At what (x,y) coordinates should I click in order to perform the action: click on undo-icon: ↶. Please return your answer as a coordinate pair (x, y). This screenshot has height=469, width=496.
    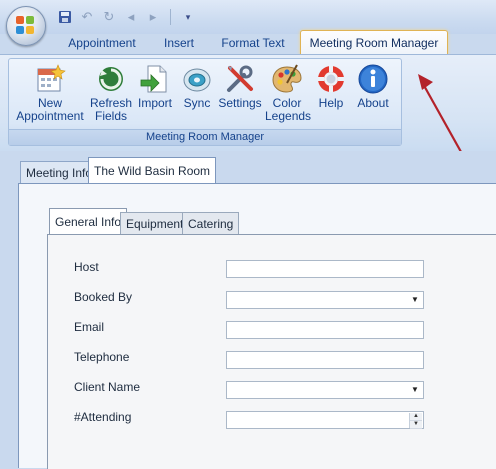
    Looking at the image, I should click on (87, 17).